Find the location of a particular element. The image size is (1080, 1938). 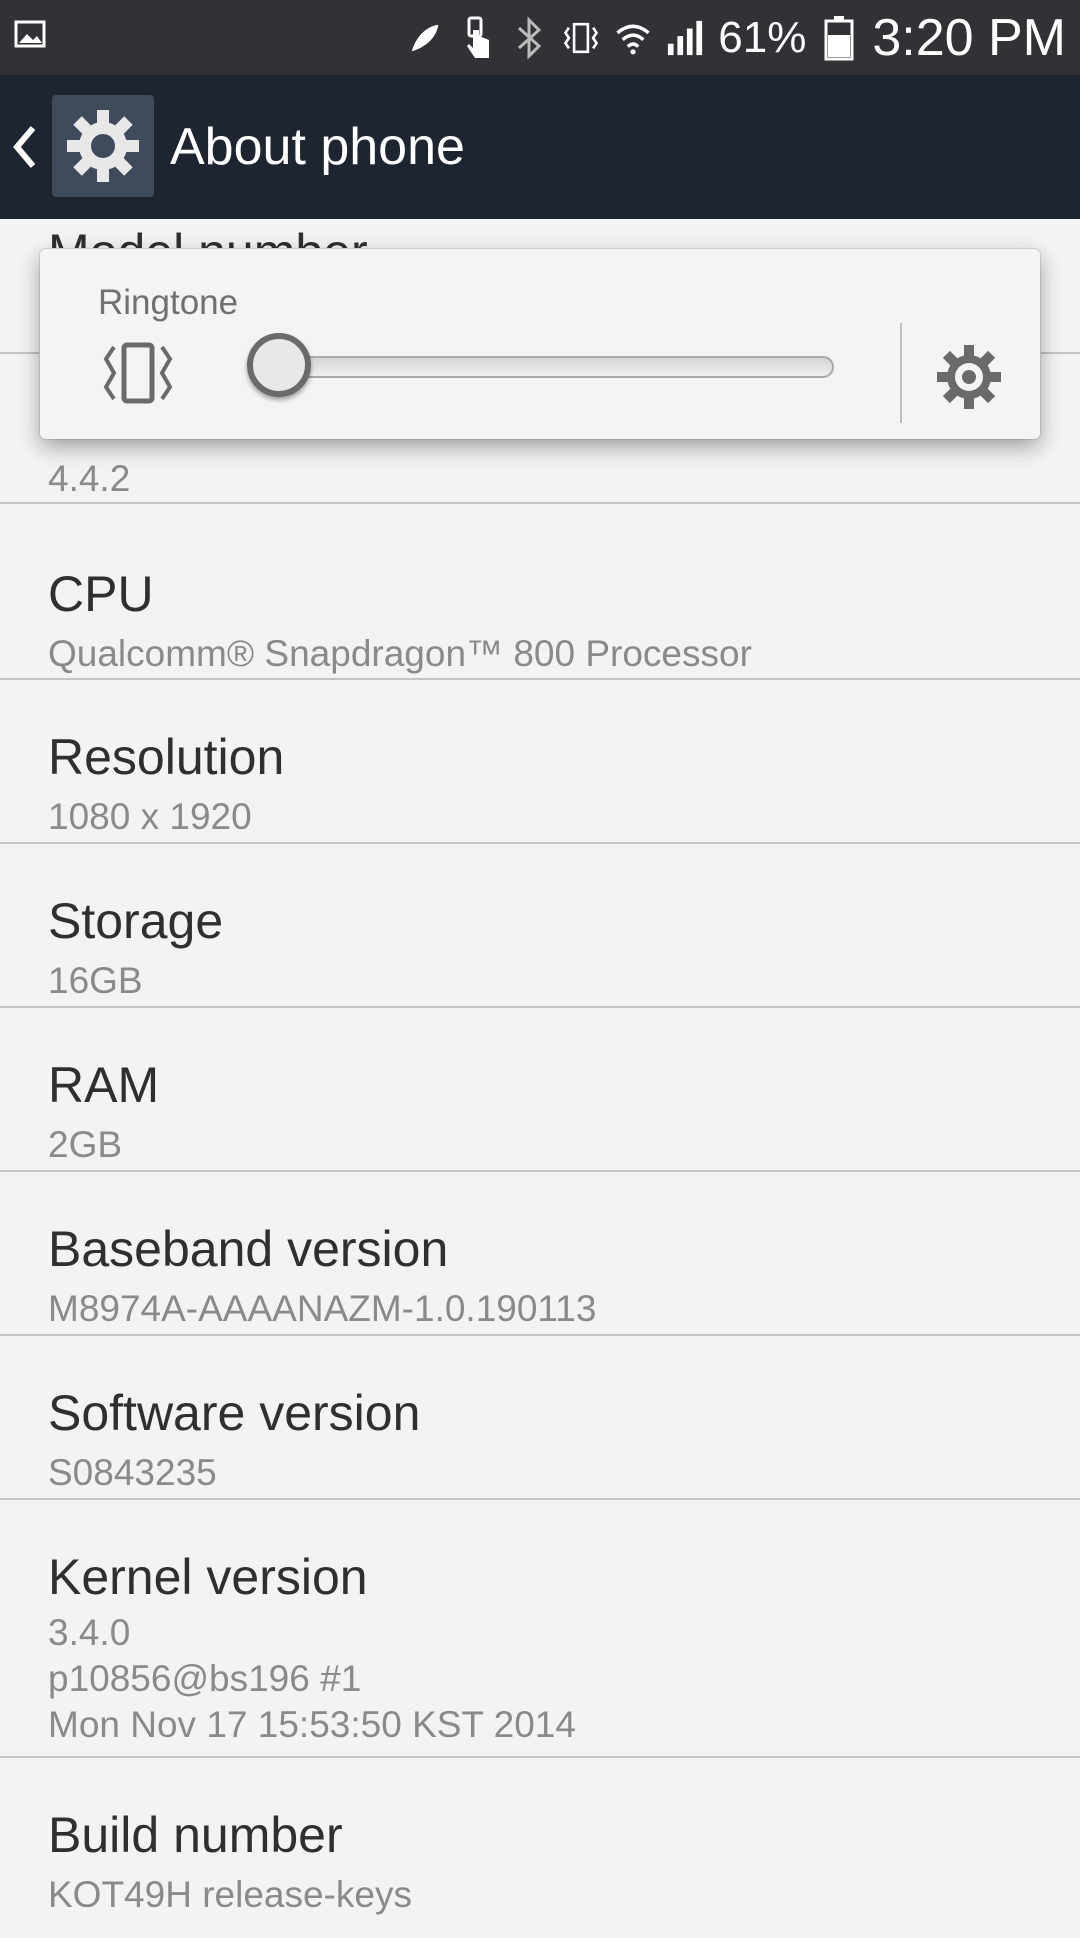

row-title: Baseband version is located at coordinates (248, 1249).